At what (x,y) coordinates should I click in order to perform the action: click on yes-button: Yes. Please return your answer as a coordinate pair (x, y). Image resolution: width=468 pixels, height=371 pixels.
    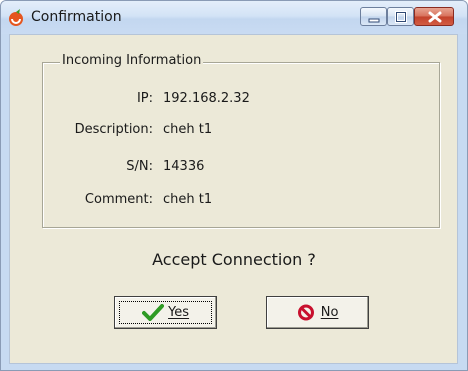
    Looking at the image, I should click on (165, 312).